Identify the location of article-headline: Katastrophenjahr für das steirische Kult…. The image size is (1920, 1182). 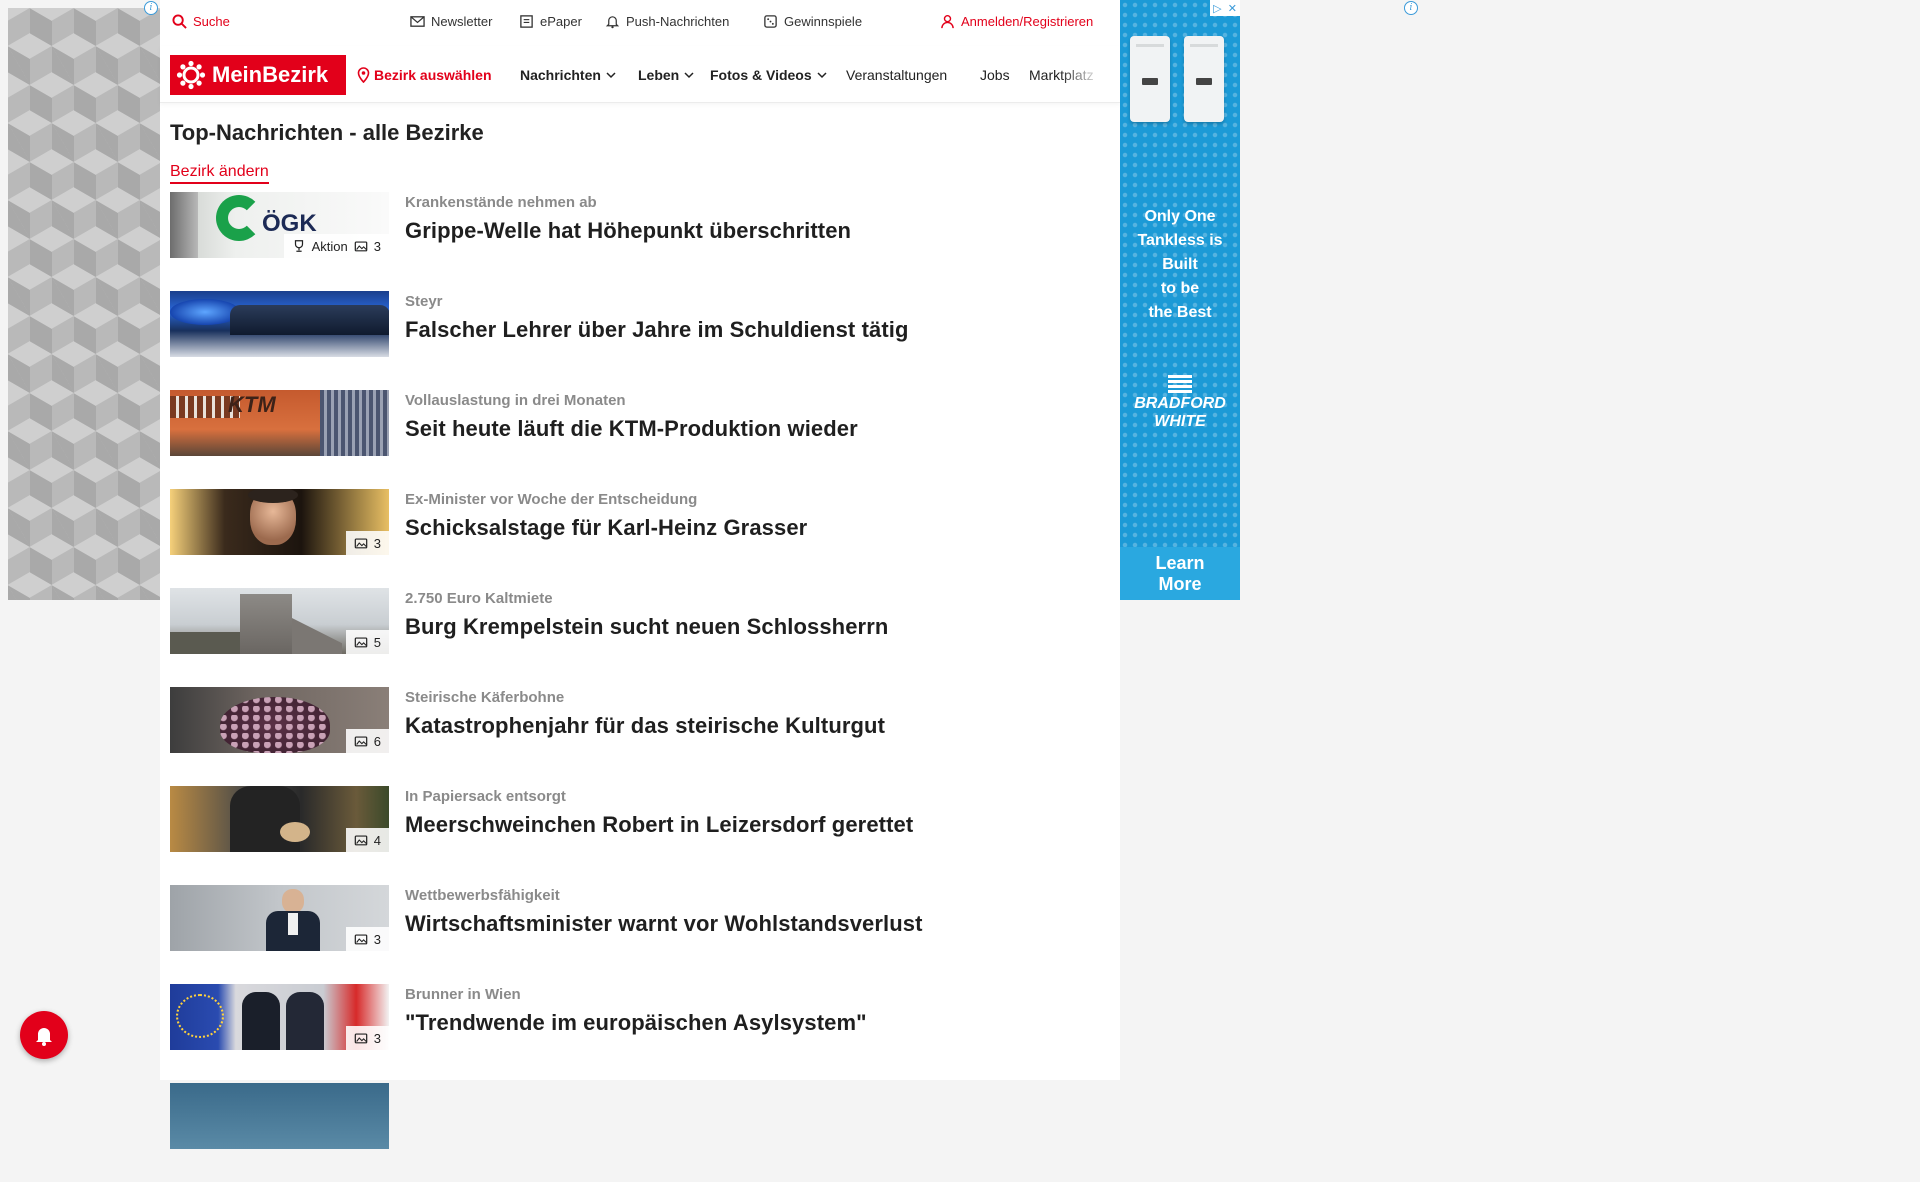
(645, 726).